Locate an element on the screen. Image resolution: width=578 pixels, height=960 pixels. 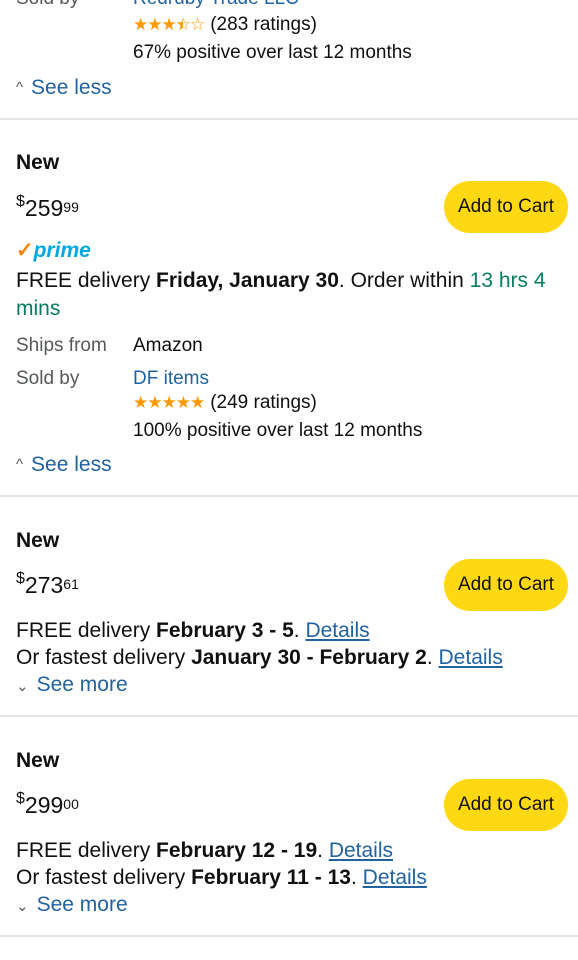
offer-price: $29900 is located at coordinates (47, 804).